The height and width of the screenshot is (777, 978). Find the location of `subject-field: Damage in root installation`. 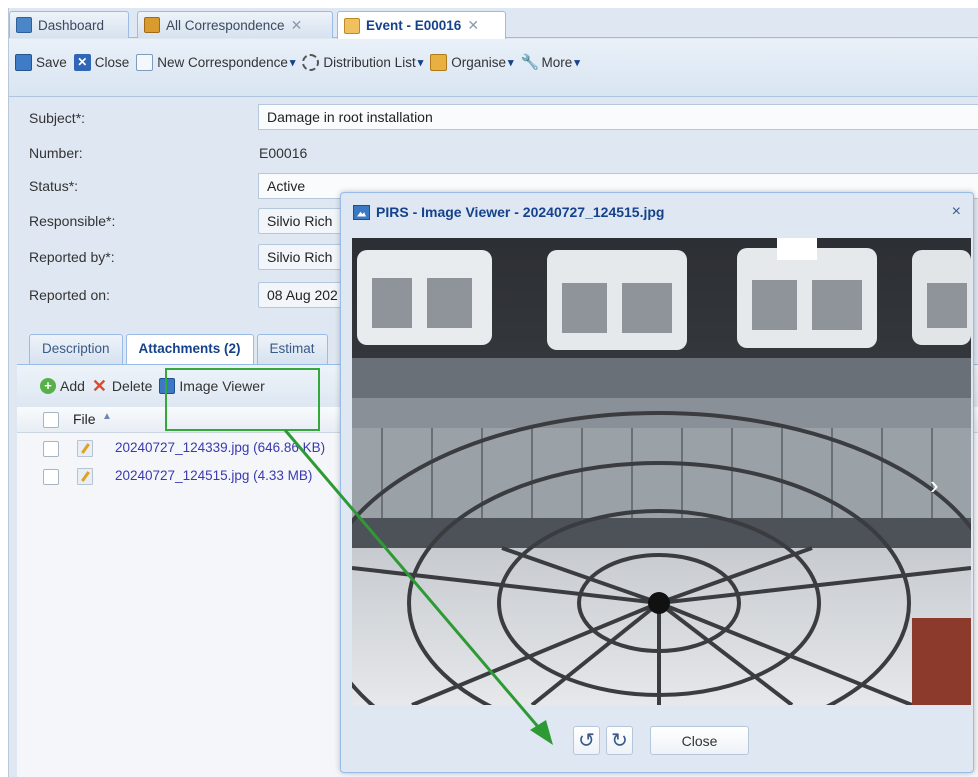

subject-field: Damage in root installation is located at coordinates (618, 117).